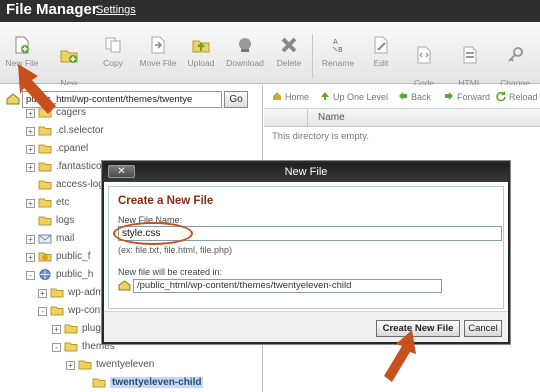 Image resolution: width=540 pixels, height=392 pixels. I want to click on rename-button: AB Rename, so click(338, 52).